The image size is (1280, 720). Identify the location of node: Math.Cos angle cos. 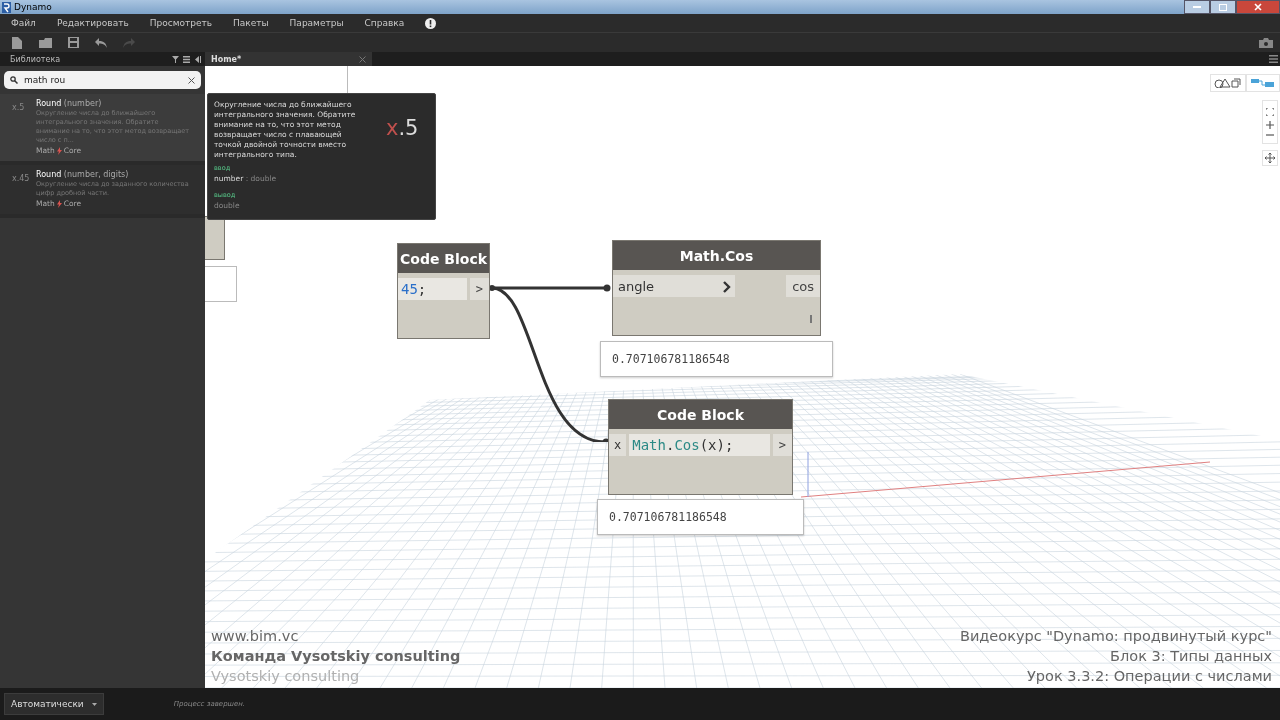
(716, 288).